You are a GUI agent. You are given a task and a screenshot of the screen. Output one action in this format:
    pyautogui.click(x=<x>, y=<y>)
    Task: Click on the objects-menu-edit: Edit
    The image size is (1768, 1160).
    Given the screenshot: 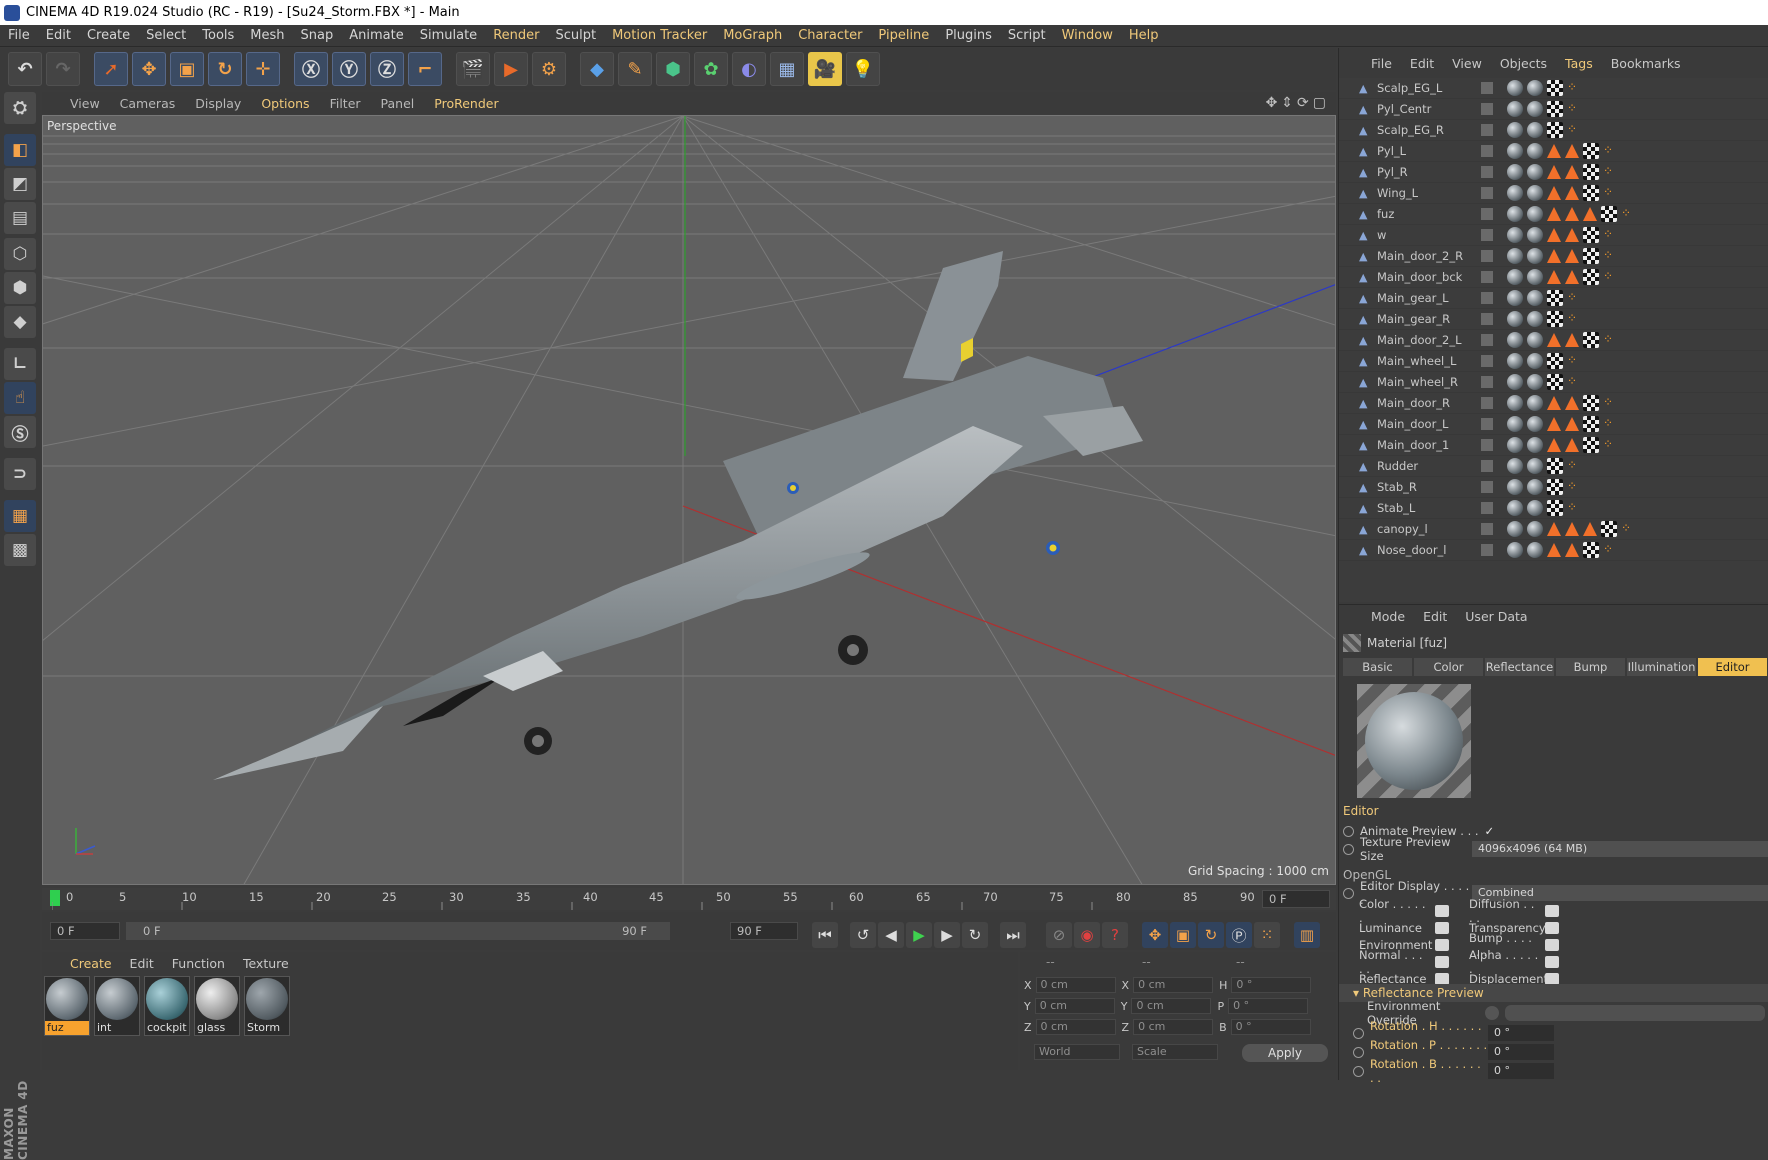 What is the action you would take?
    pyautogui.click(x=1422, y=63)
    